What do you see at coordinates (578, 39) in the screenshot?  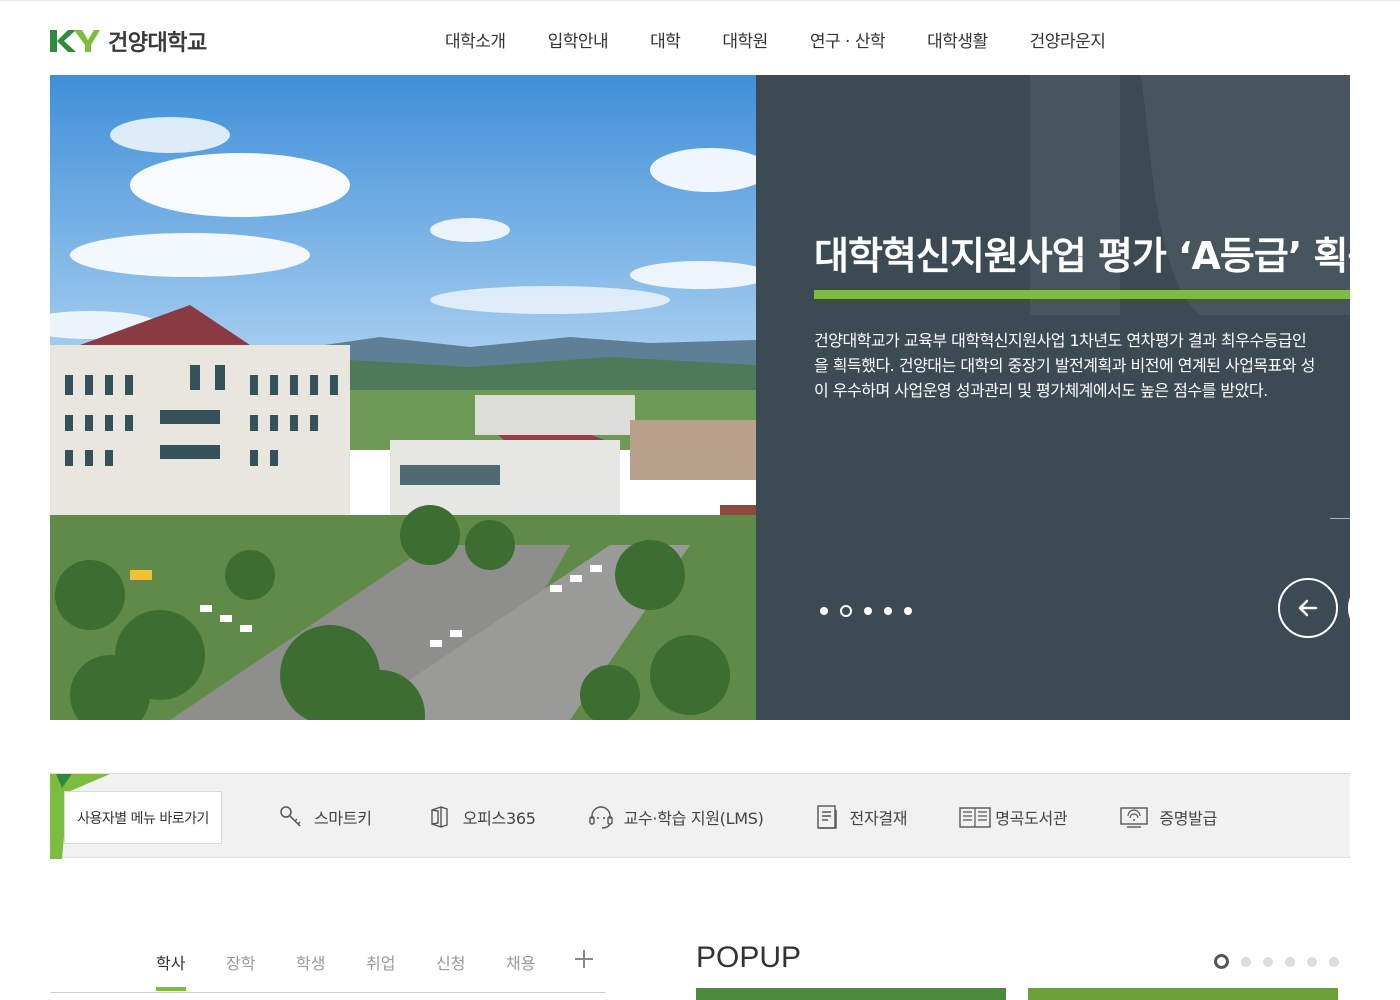 I see `nav-item-admission: 입학안내` at bounding box center [578, 39].